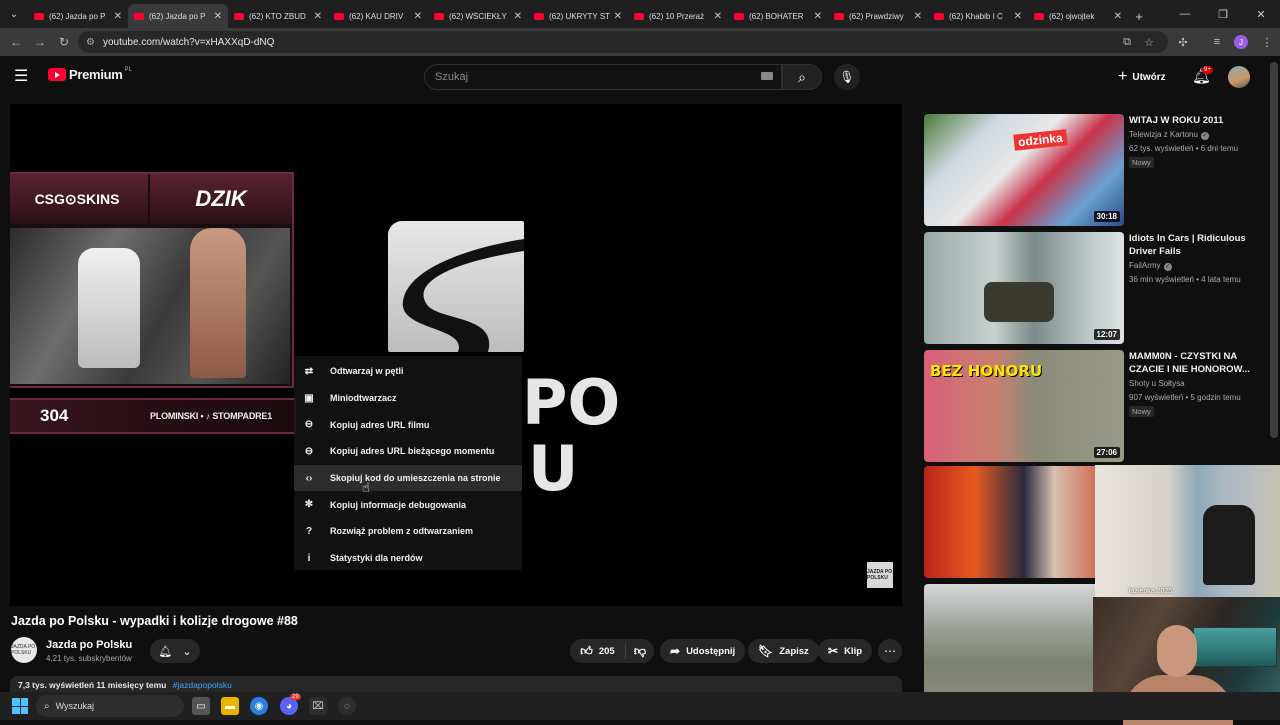 Image resolution: width=1280 pixels, height=725 pixels. What do you see at coordinates (380, 424) in the screenshot?
I see `menu-item-label: Kopiuj adres URL filmu` at bounding box center [380, 424].